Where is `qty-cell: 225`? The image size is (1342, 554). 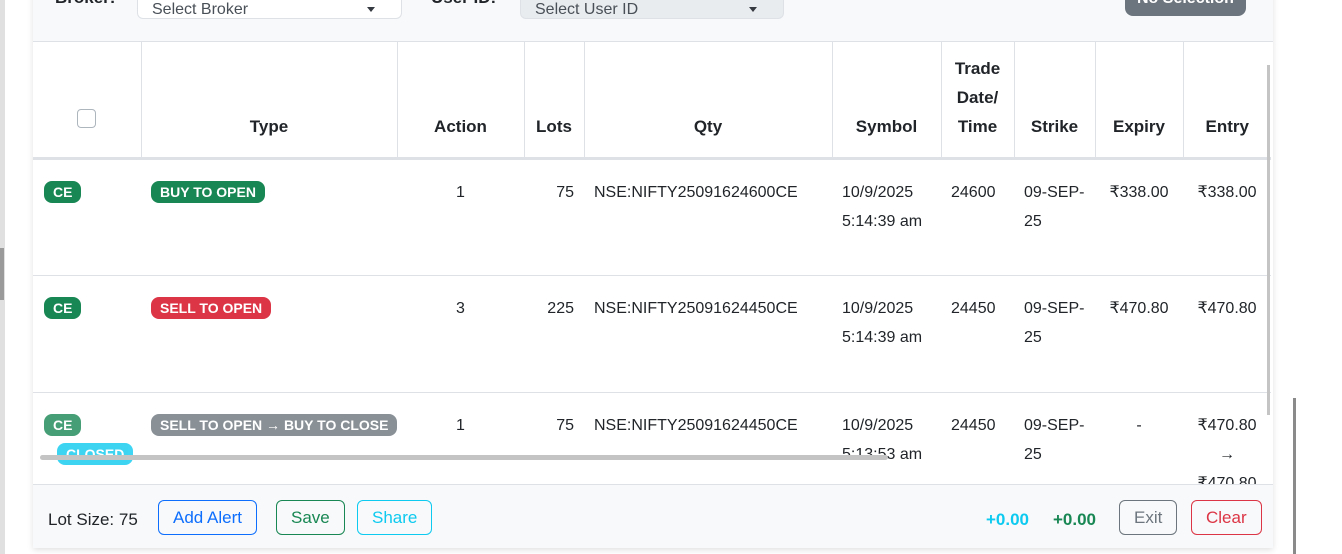
qty-cell: 225 is located at coordinates (554, 334).